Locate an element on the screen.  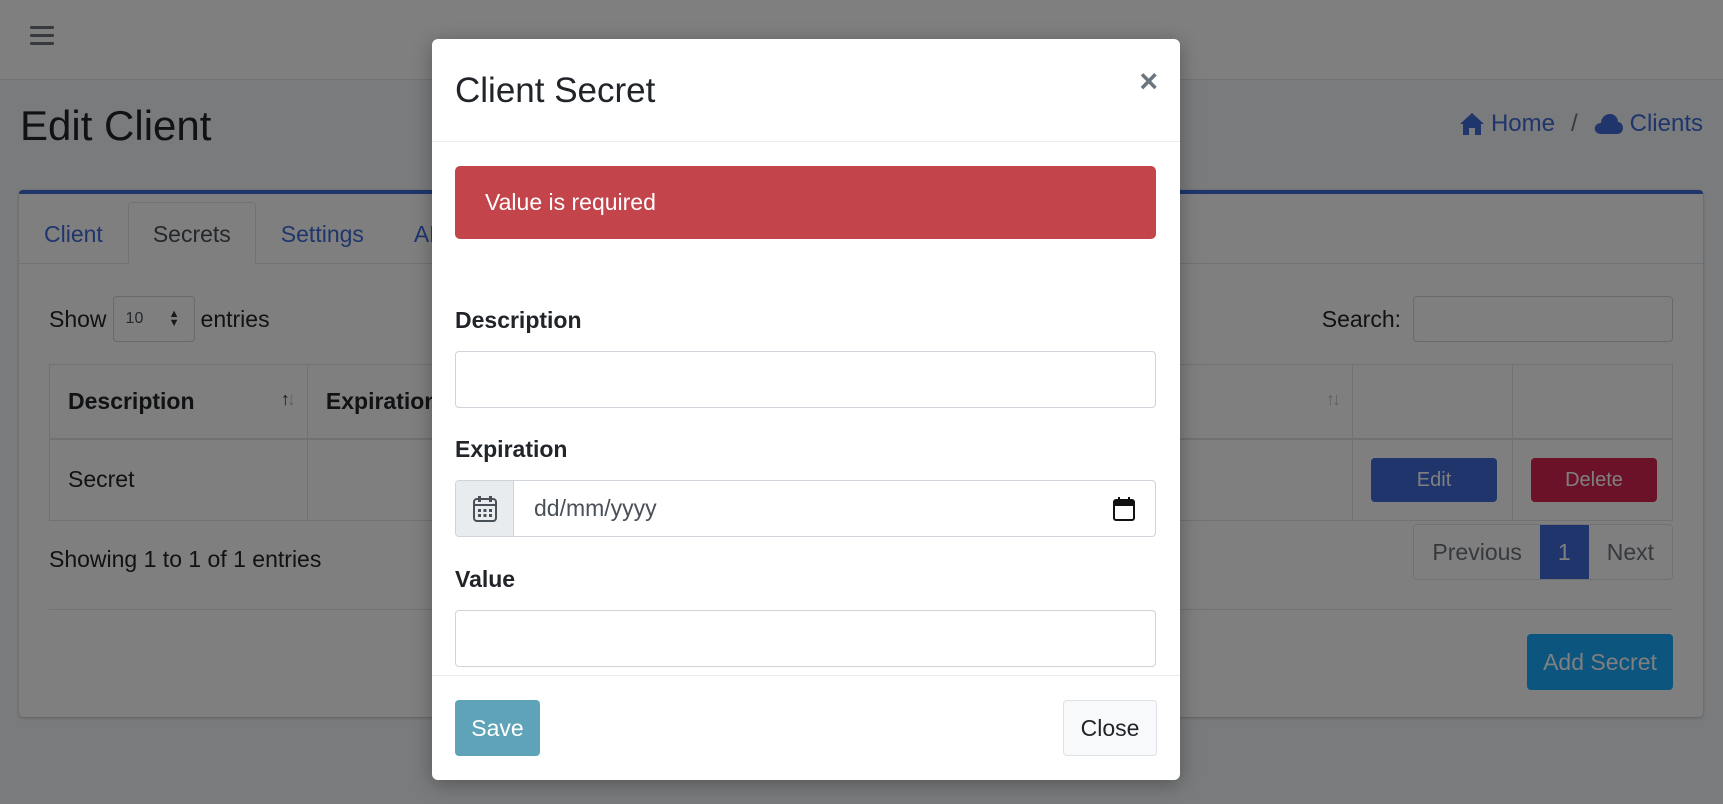
modal-header: Client Secret × is located at coordinates (806, 90).